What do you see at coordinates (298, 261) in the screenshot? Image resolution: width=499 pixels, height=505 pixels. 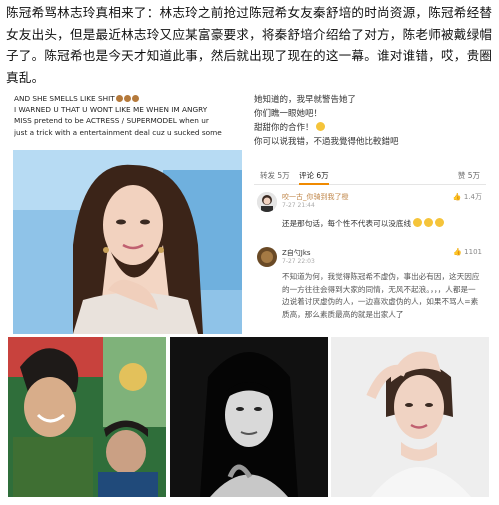 I see `comment-time: 7-27 22:03` at bounding box center [298, 261].